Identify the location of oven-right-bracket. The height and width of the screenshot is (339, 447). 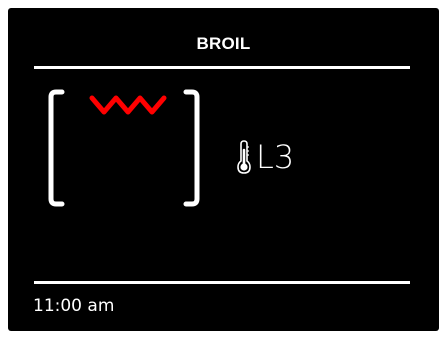
(191, 148).